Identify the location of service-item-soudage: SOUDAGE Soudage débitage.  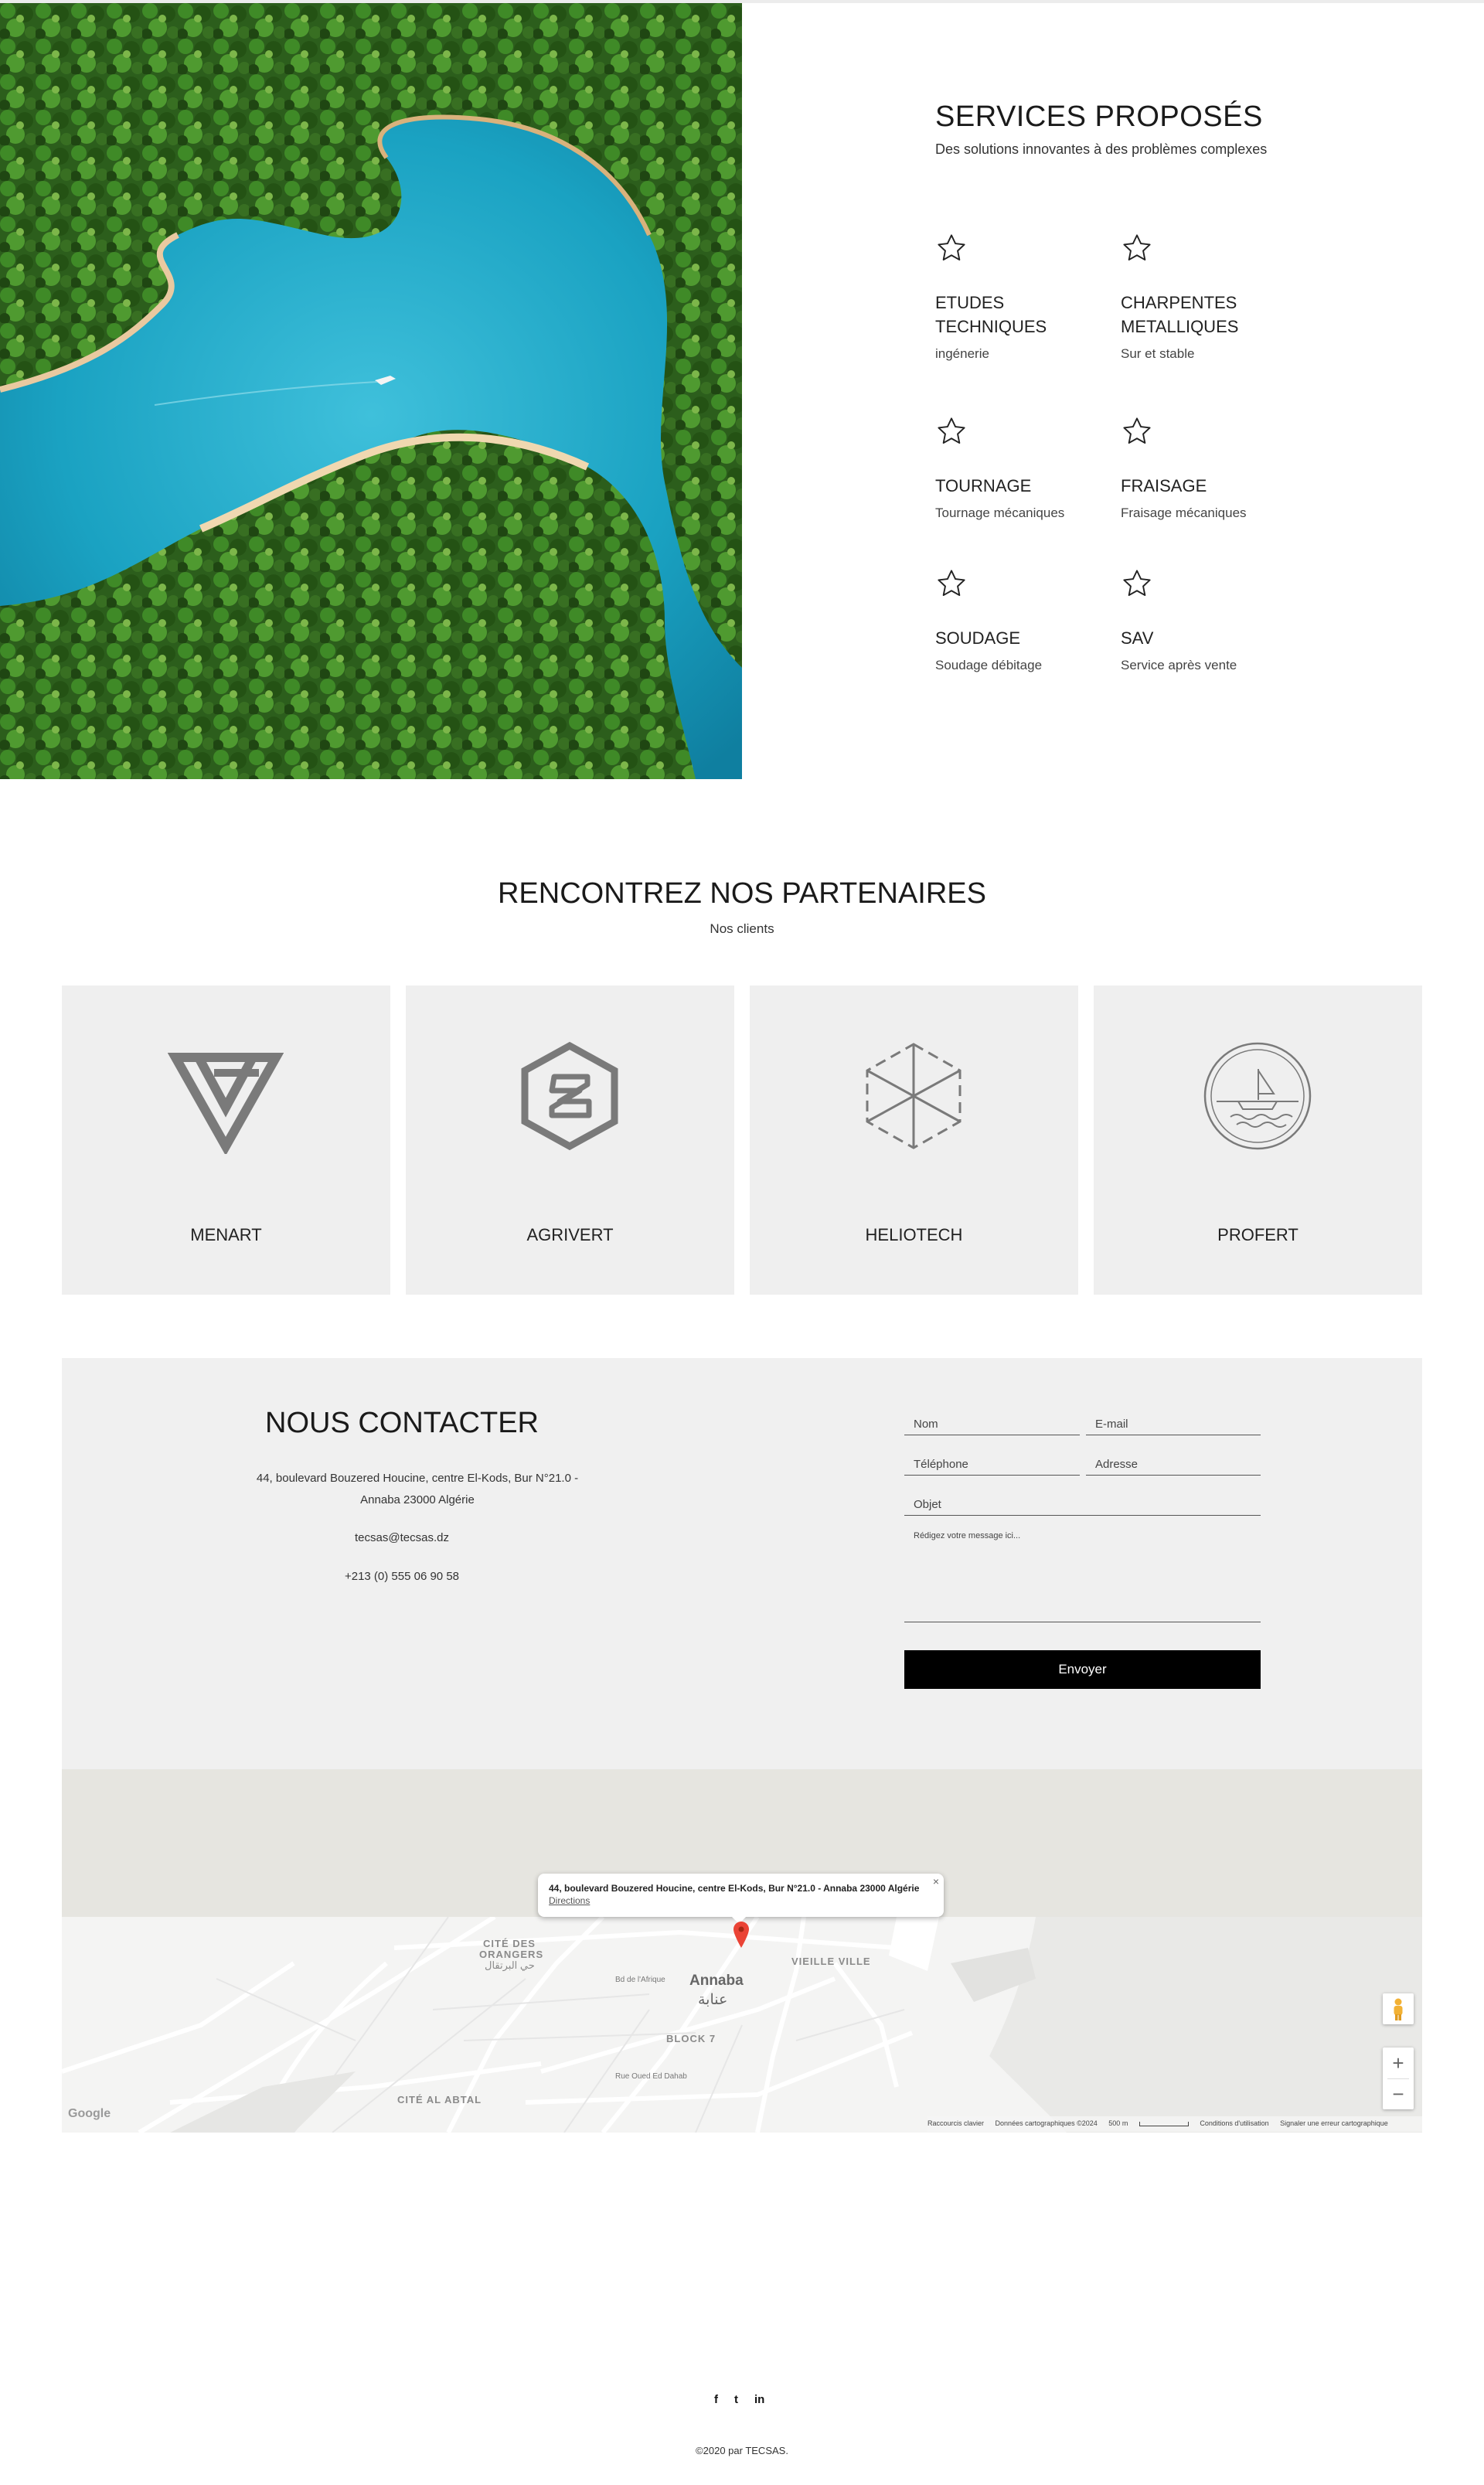
(1024, 620).